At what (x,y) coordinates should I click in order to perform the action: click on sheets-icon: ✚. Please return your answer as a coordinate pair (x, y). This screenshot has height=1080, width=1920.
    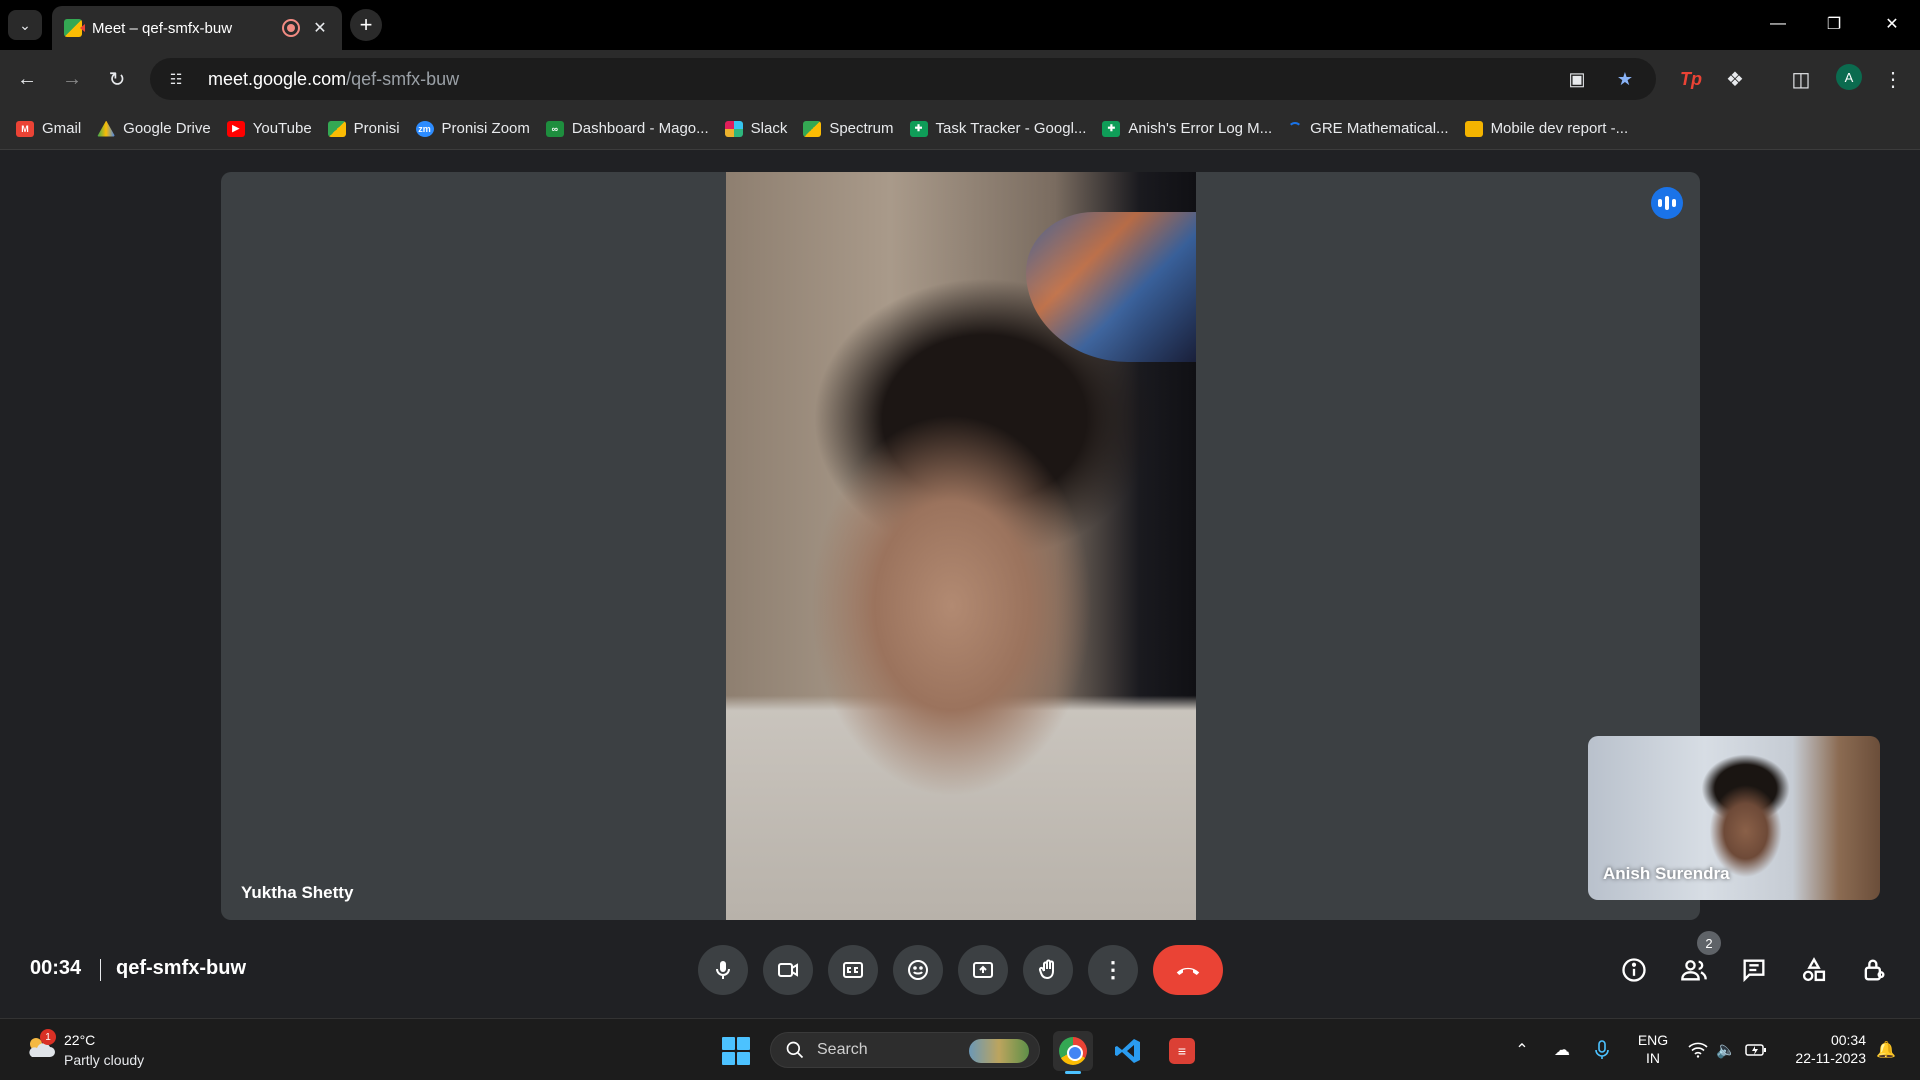
    Looking at the image, I should click on (918, 128).